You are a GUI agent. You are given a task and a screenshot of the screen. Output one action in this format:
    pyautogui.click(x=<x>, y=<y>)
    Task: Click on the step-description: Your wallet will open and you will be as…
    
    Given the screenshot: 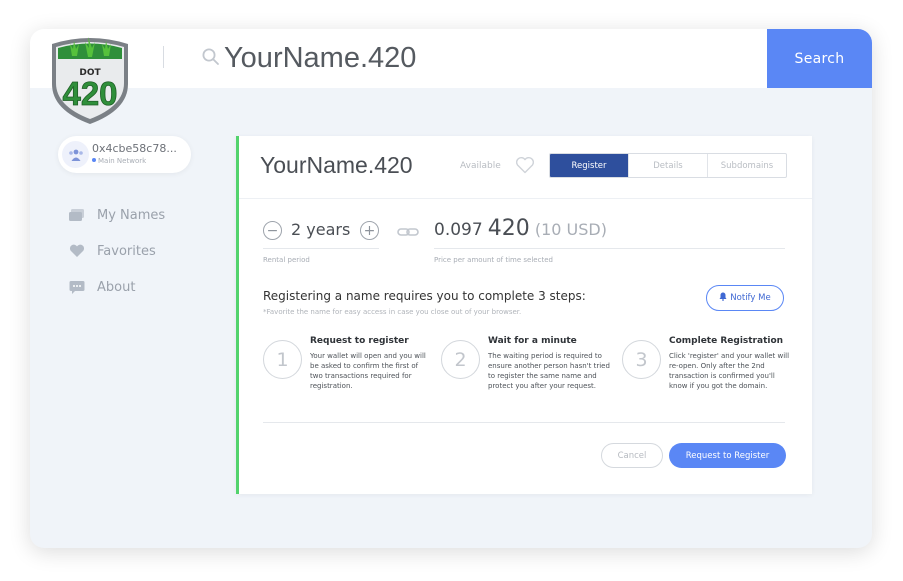 What is the action you would take?
    pyautogui.click(x=368, y=371)
    